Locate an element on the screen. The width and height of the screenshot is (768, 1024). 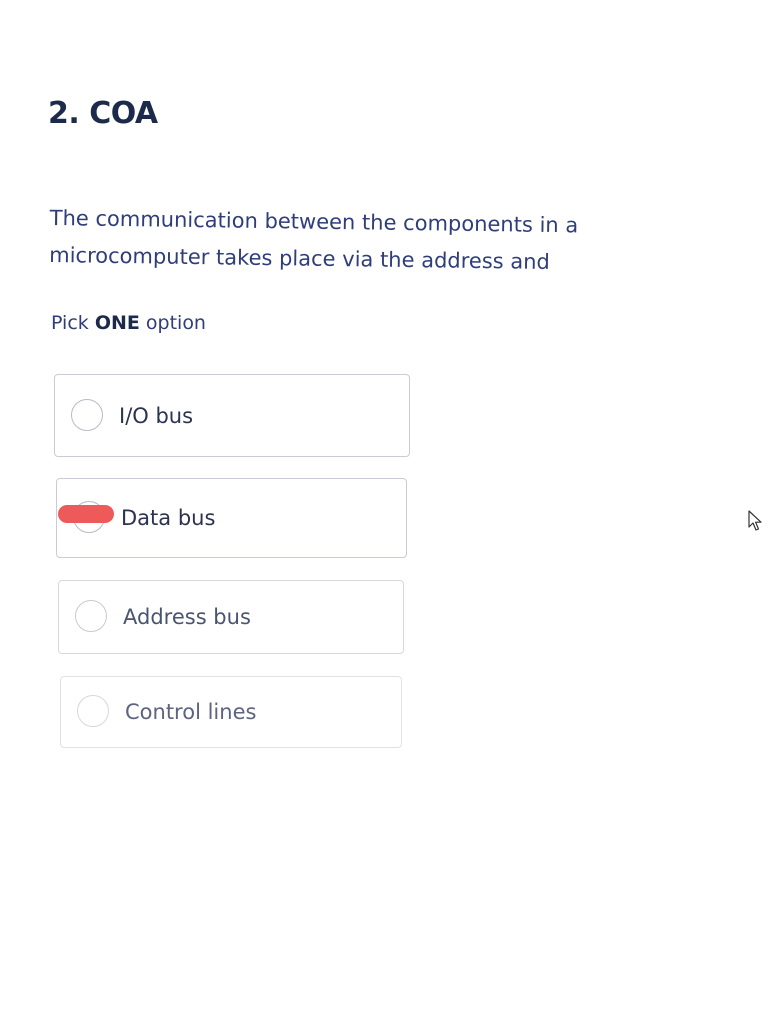
option-label: Control lines is located at coordinates (191, 712).